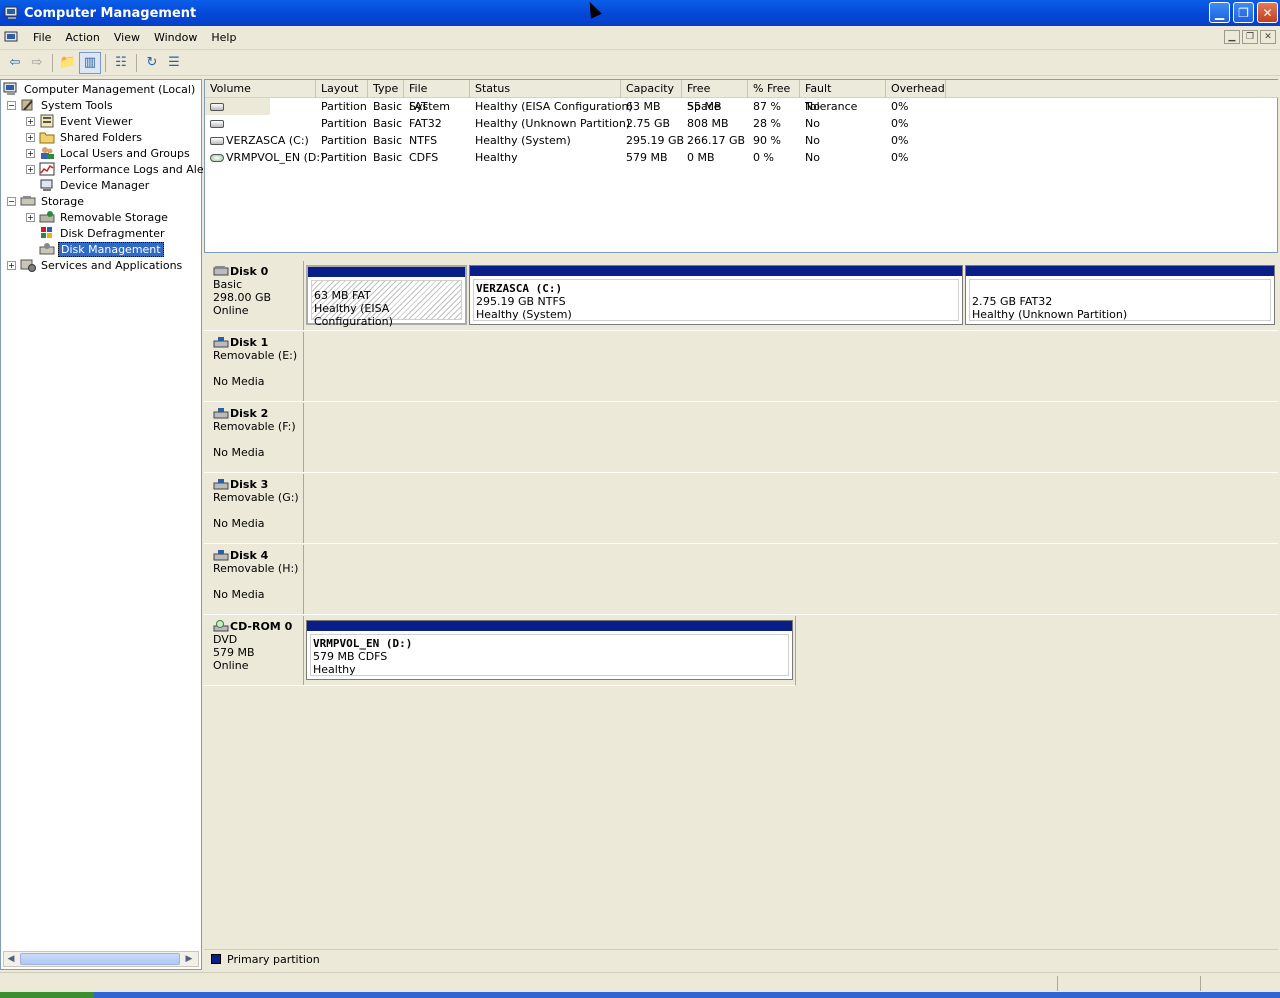 The height and width of the screenshot is (998, 1280). Describe the element at coordinates (741, 580) in the screenshot. I see `disk-row-disk4: Disk 4 Removable (H:) No Media` at that location.